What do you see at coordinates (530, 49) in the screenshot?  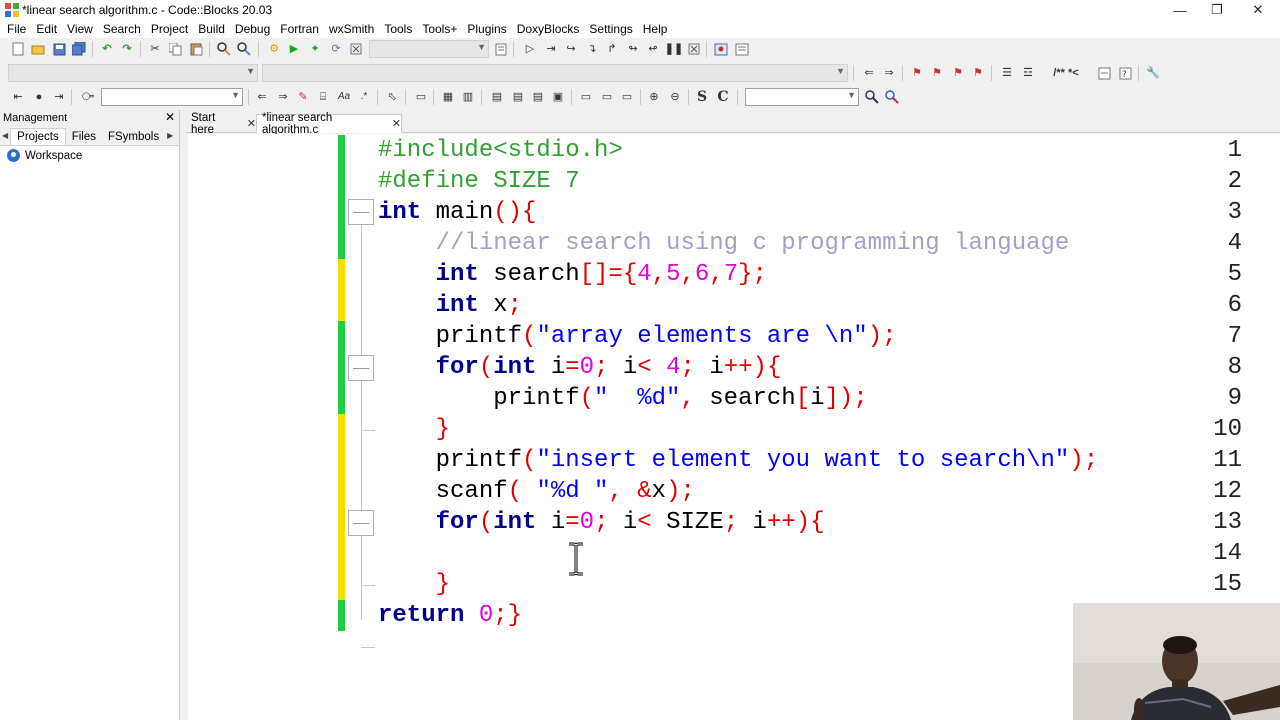 I see `debug-continue-icon: ▷` at bounding box center [530, 49].